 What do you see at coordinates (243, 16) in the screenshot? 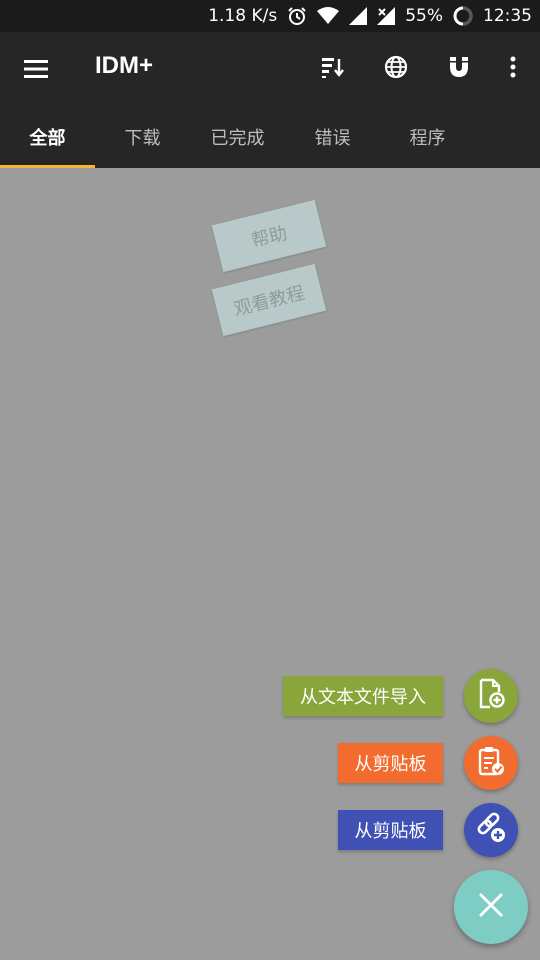
I see `network-speed: 1.18 K/s` at bounding box center [243, 16].